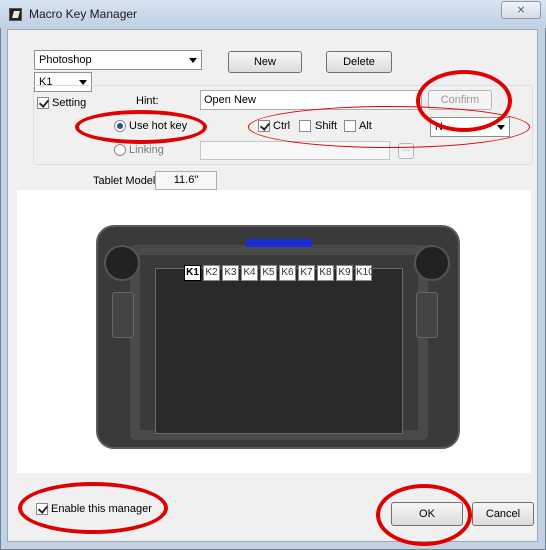 This screenshot has height=550, width=546. What do you see at coordinates (146, 150) in the screenshot?
I see `linking-label: Linking` at bounding box center [146, 150].